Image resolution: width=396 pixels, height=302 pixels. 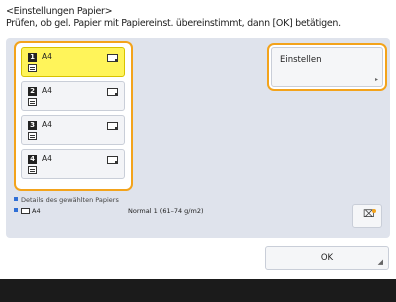 I want to click on details-heading: Details des gewählten Papiers, so click(x=66, y=200).